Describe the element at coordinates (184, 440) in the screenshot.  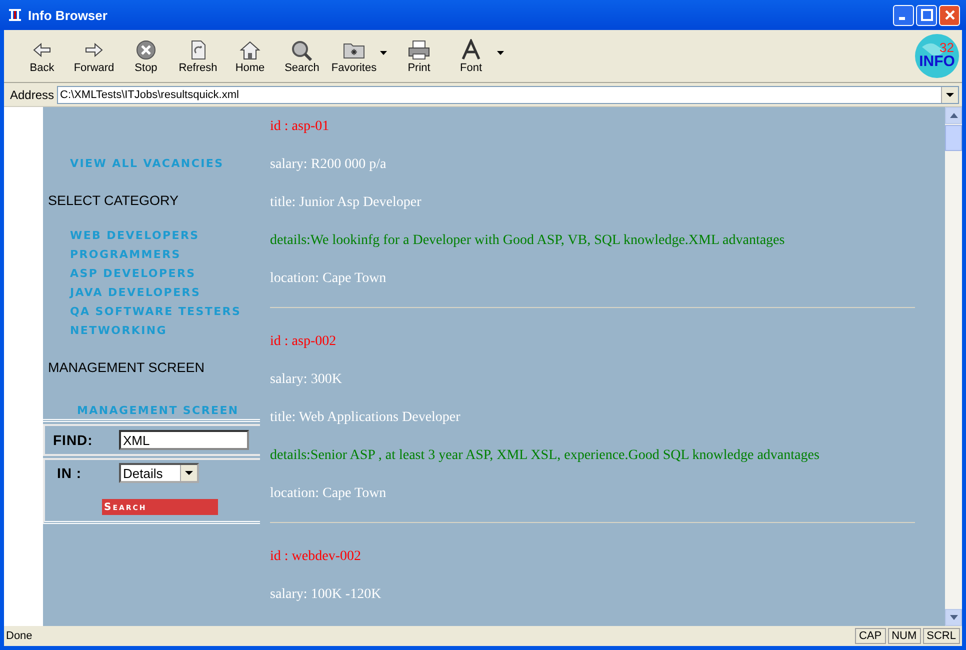
I see `find-field: XML` at that location.